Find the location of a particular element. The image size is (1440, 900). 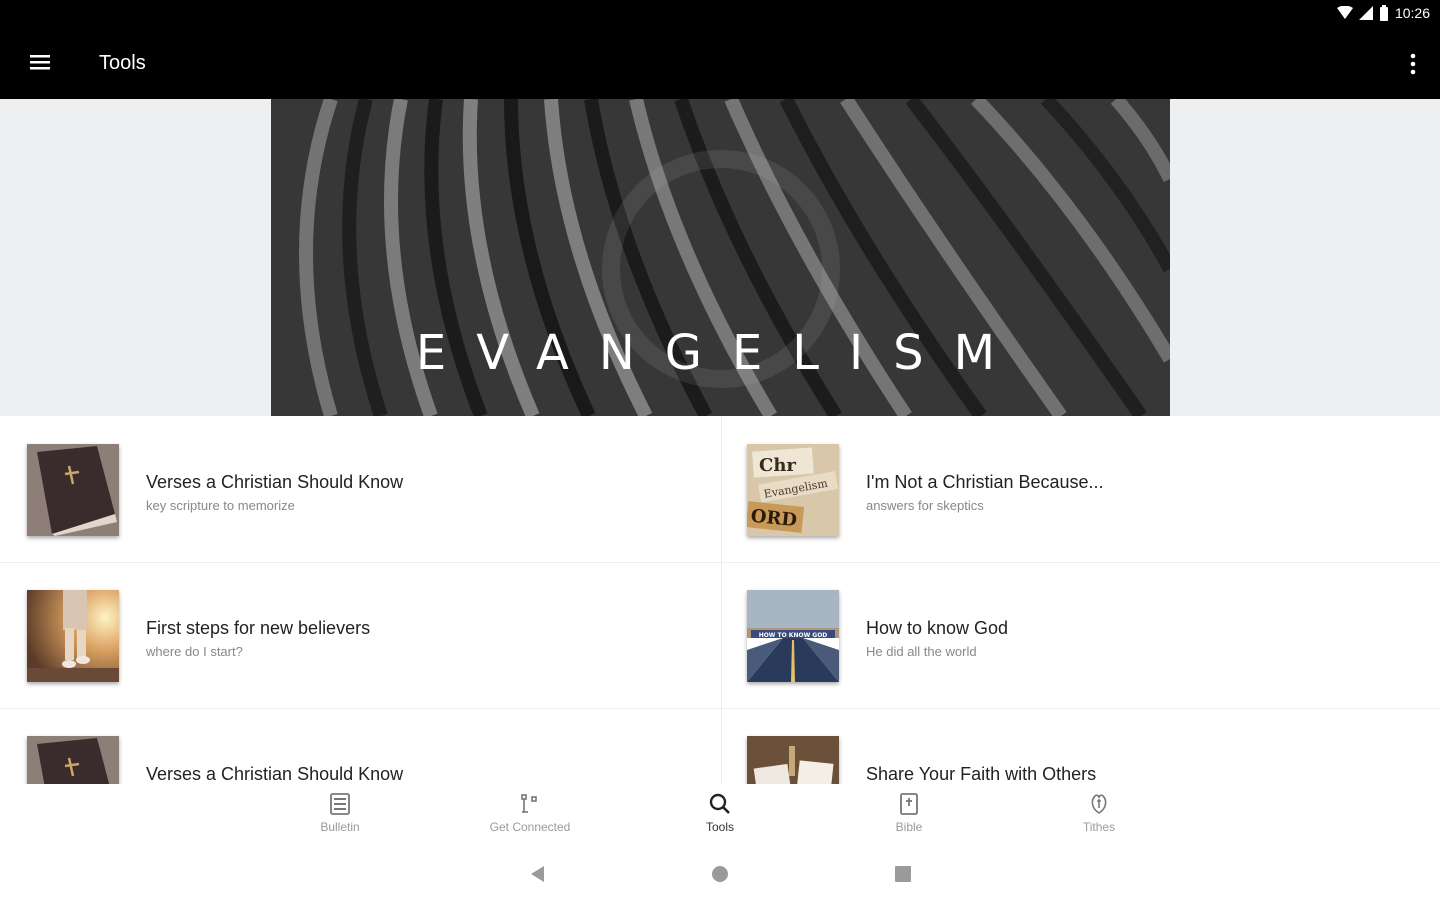

nav-label: Get Connected is located at coordinates (530, 827).